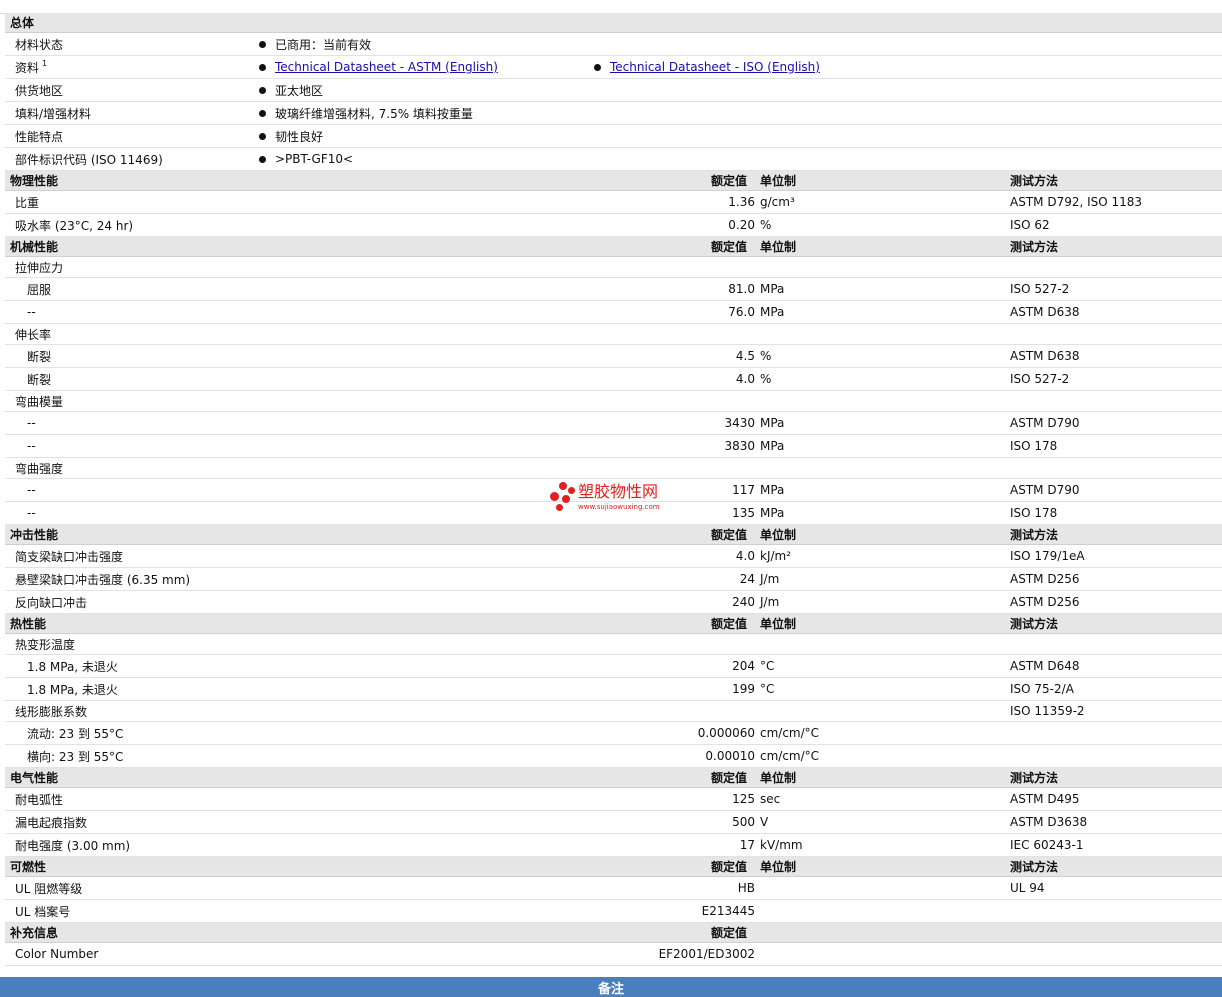 This screenshot has width=1222, height=997. I want to click on general-value: 已商用：当前有效, so click(315, 44).